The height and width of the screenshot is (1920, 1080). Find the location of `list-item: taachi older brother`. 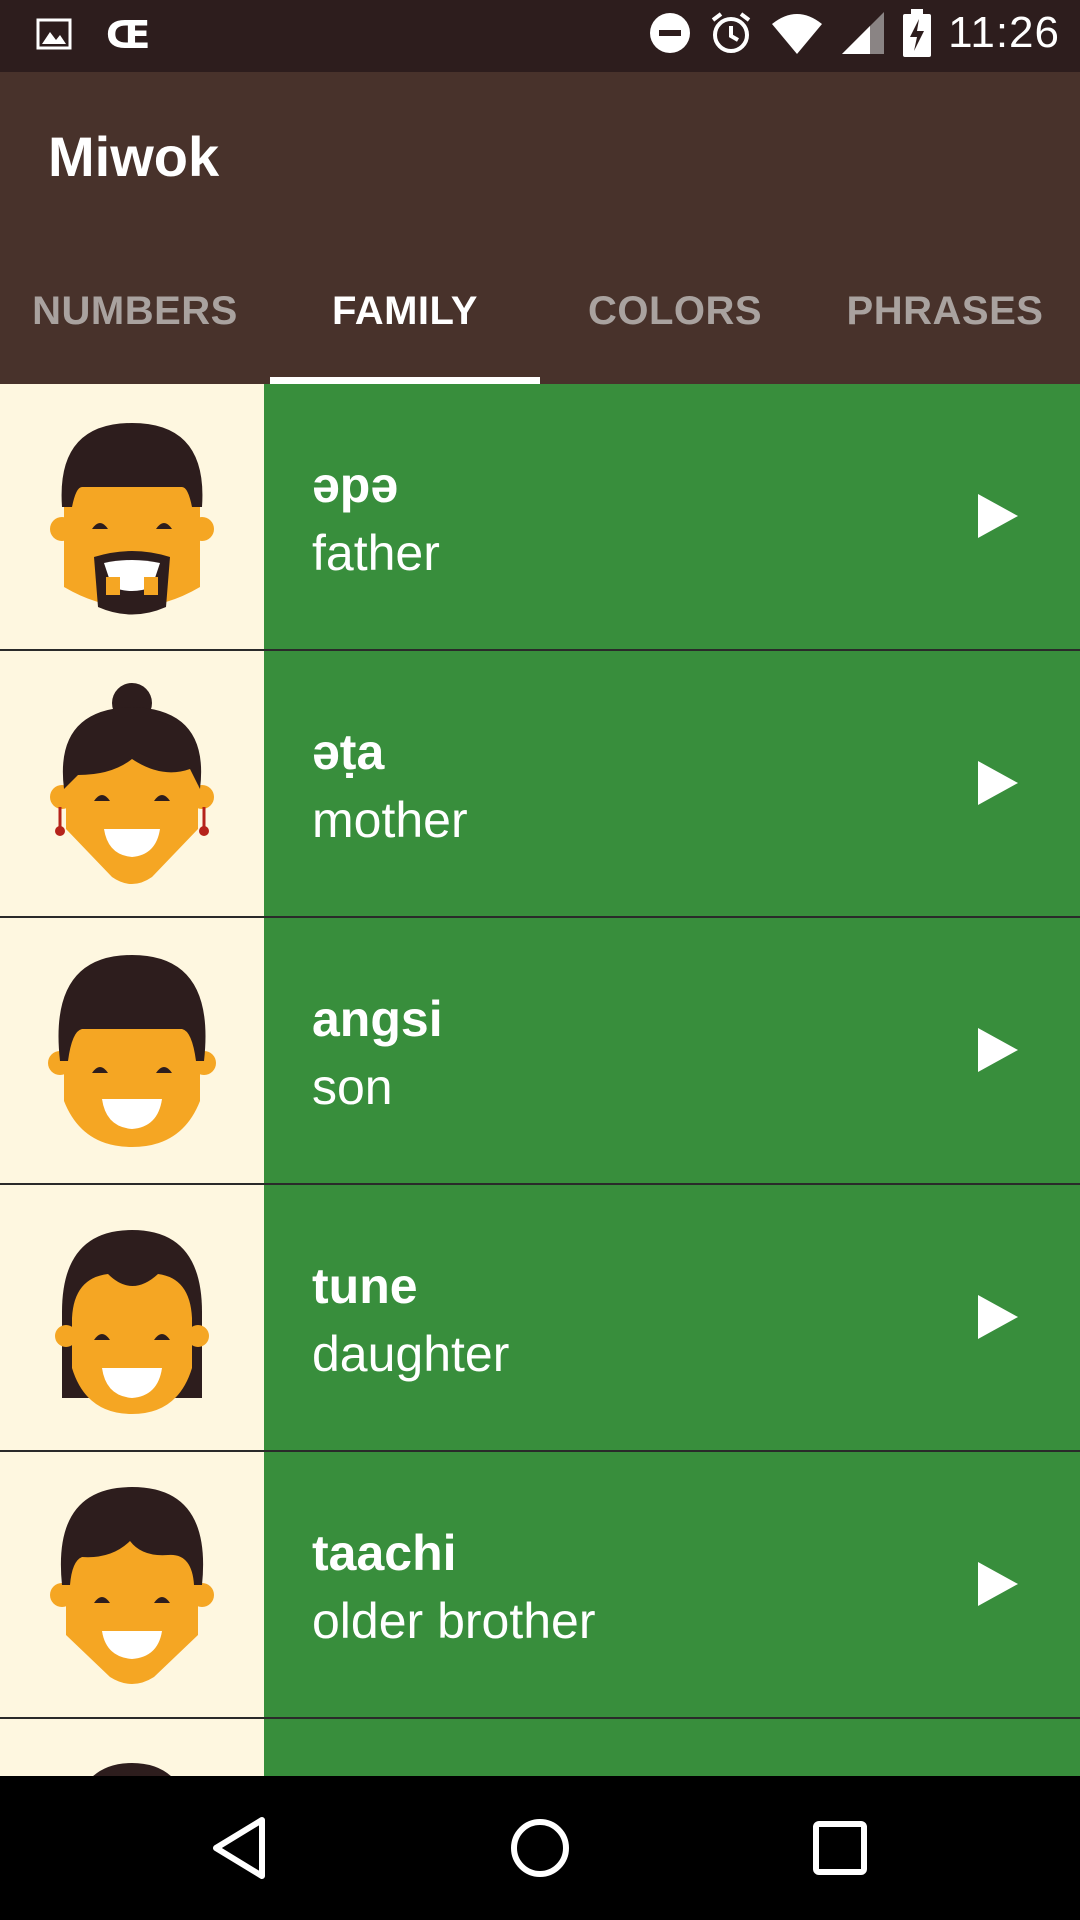

list-item: taachi older brother is located at coordinates (540, 1585).